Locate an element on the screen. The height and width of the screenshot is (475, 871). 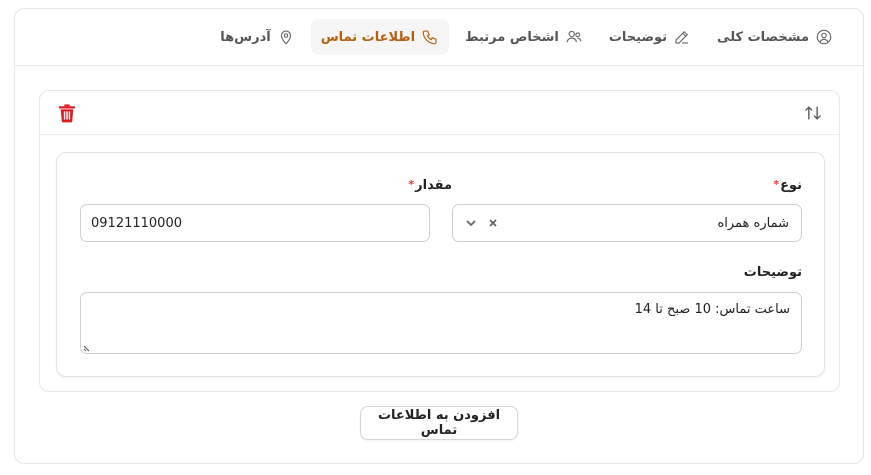
tab-label: اشخاص مرتبط is located at coordinates (512, 37).